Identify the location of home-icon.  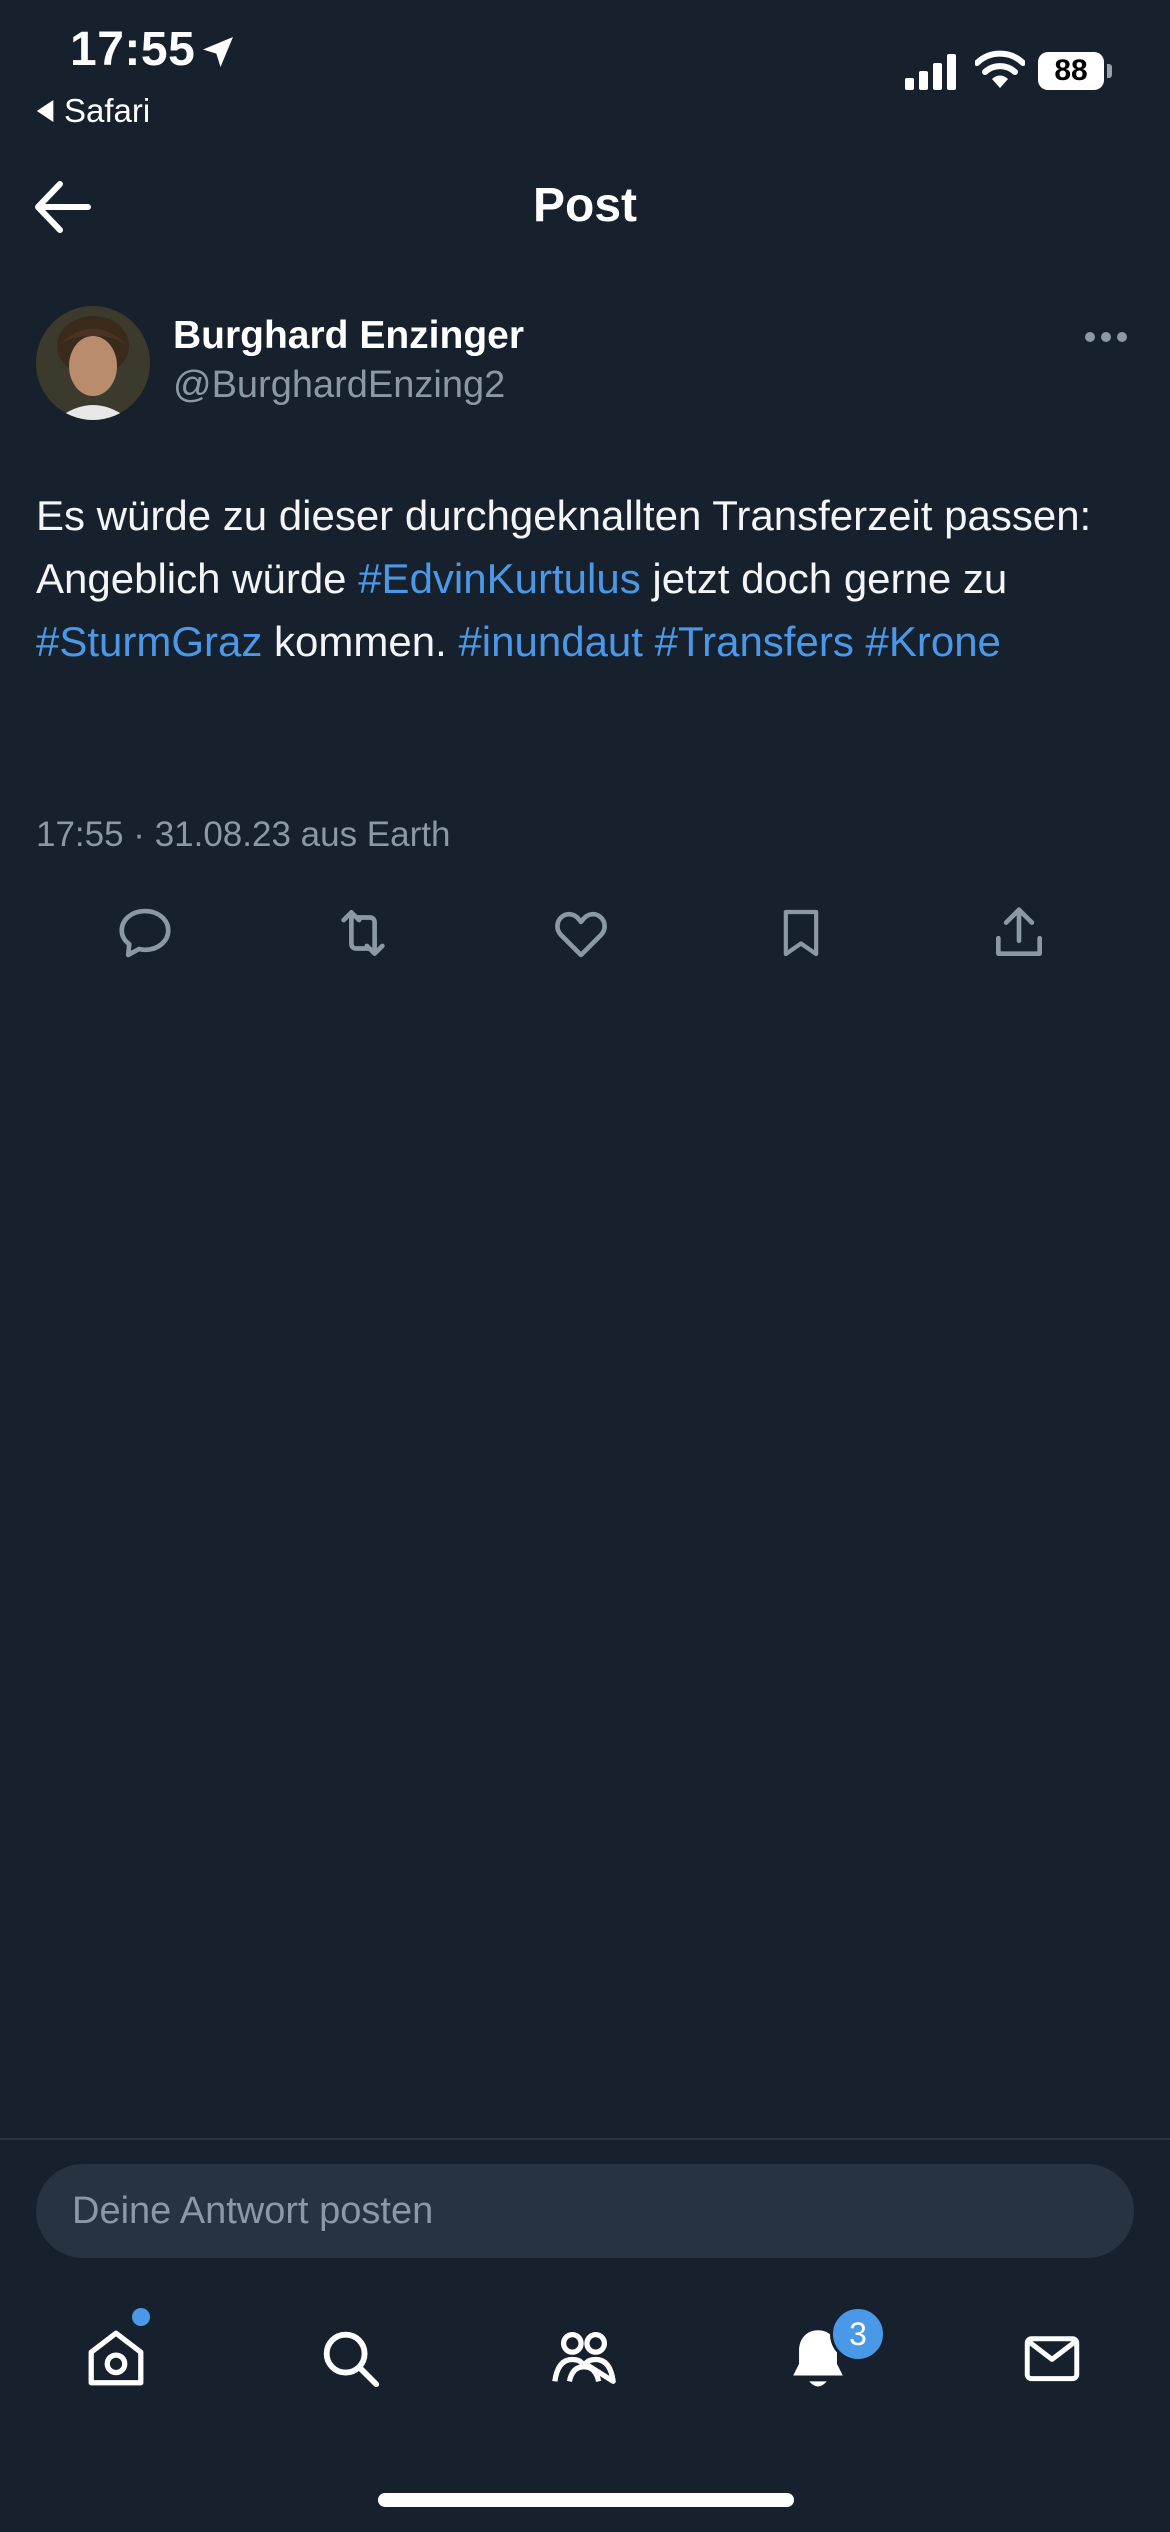
(116, 2358).